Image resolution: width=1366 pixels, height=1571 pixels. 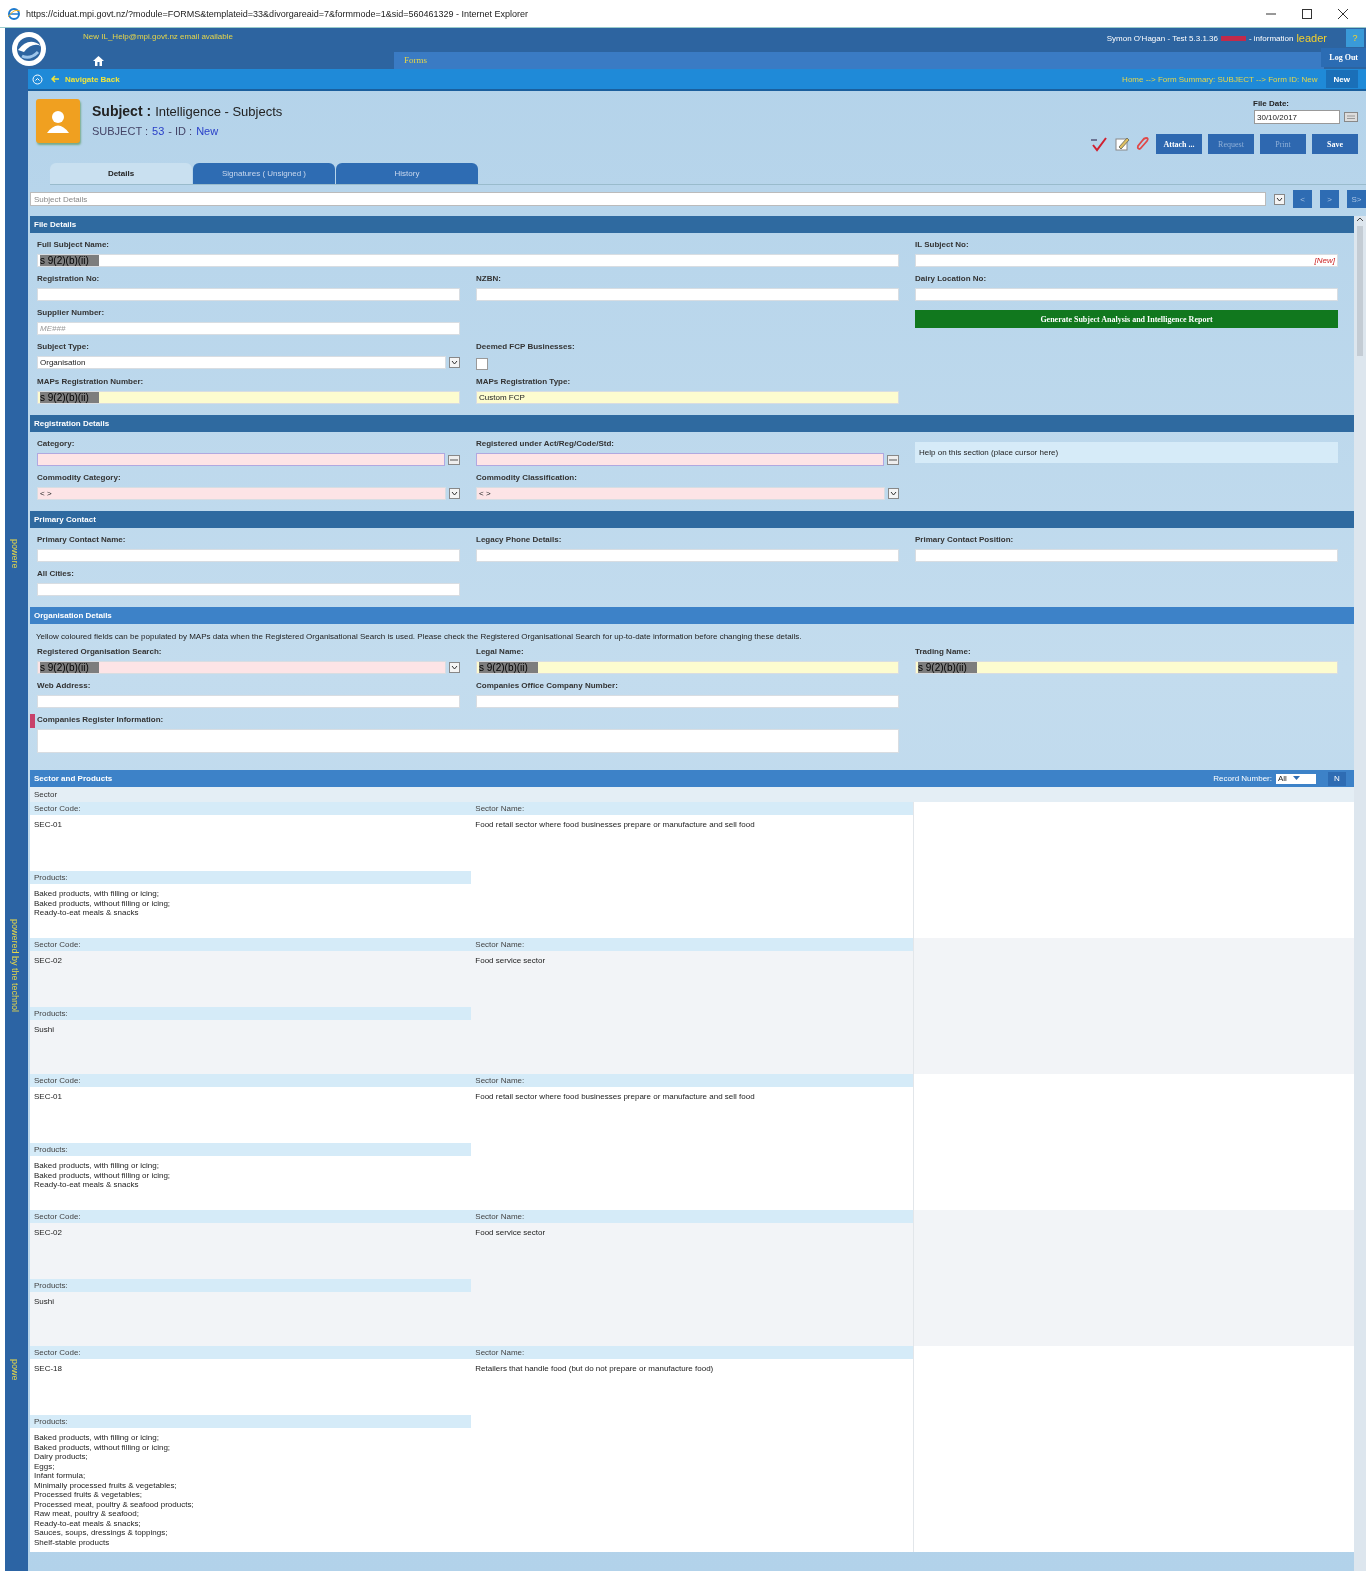 I want to click on input-field: ME###, so click(x=248, y=328).